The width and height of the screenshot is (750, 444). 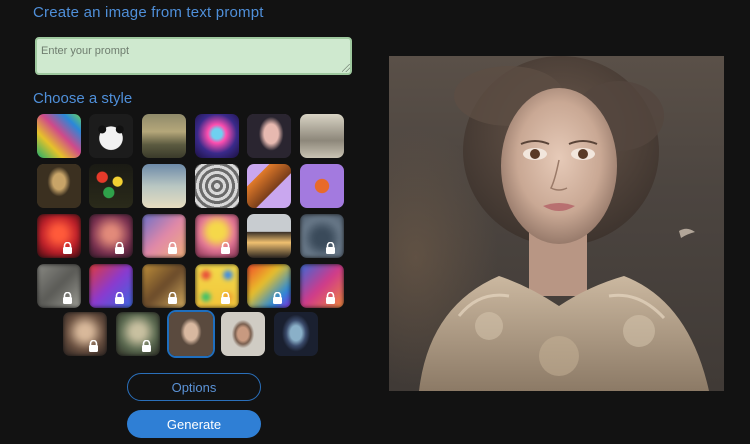 What do you see at coordinates (194, 387) in the screenshot?
I see `options-button: Options` at bounding box center [194, 387].